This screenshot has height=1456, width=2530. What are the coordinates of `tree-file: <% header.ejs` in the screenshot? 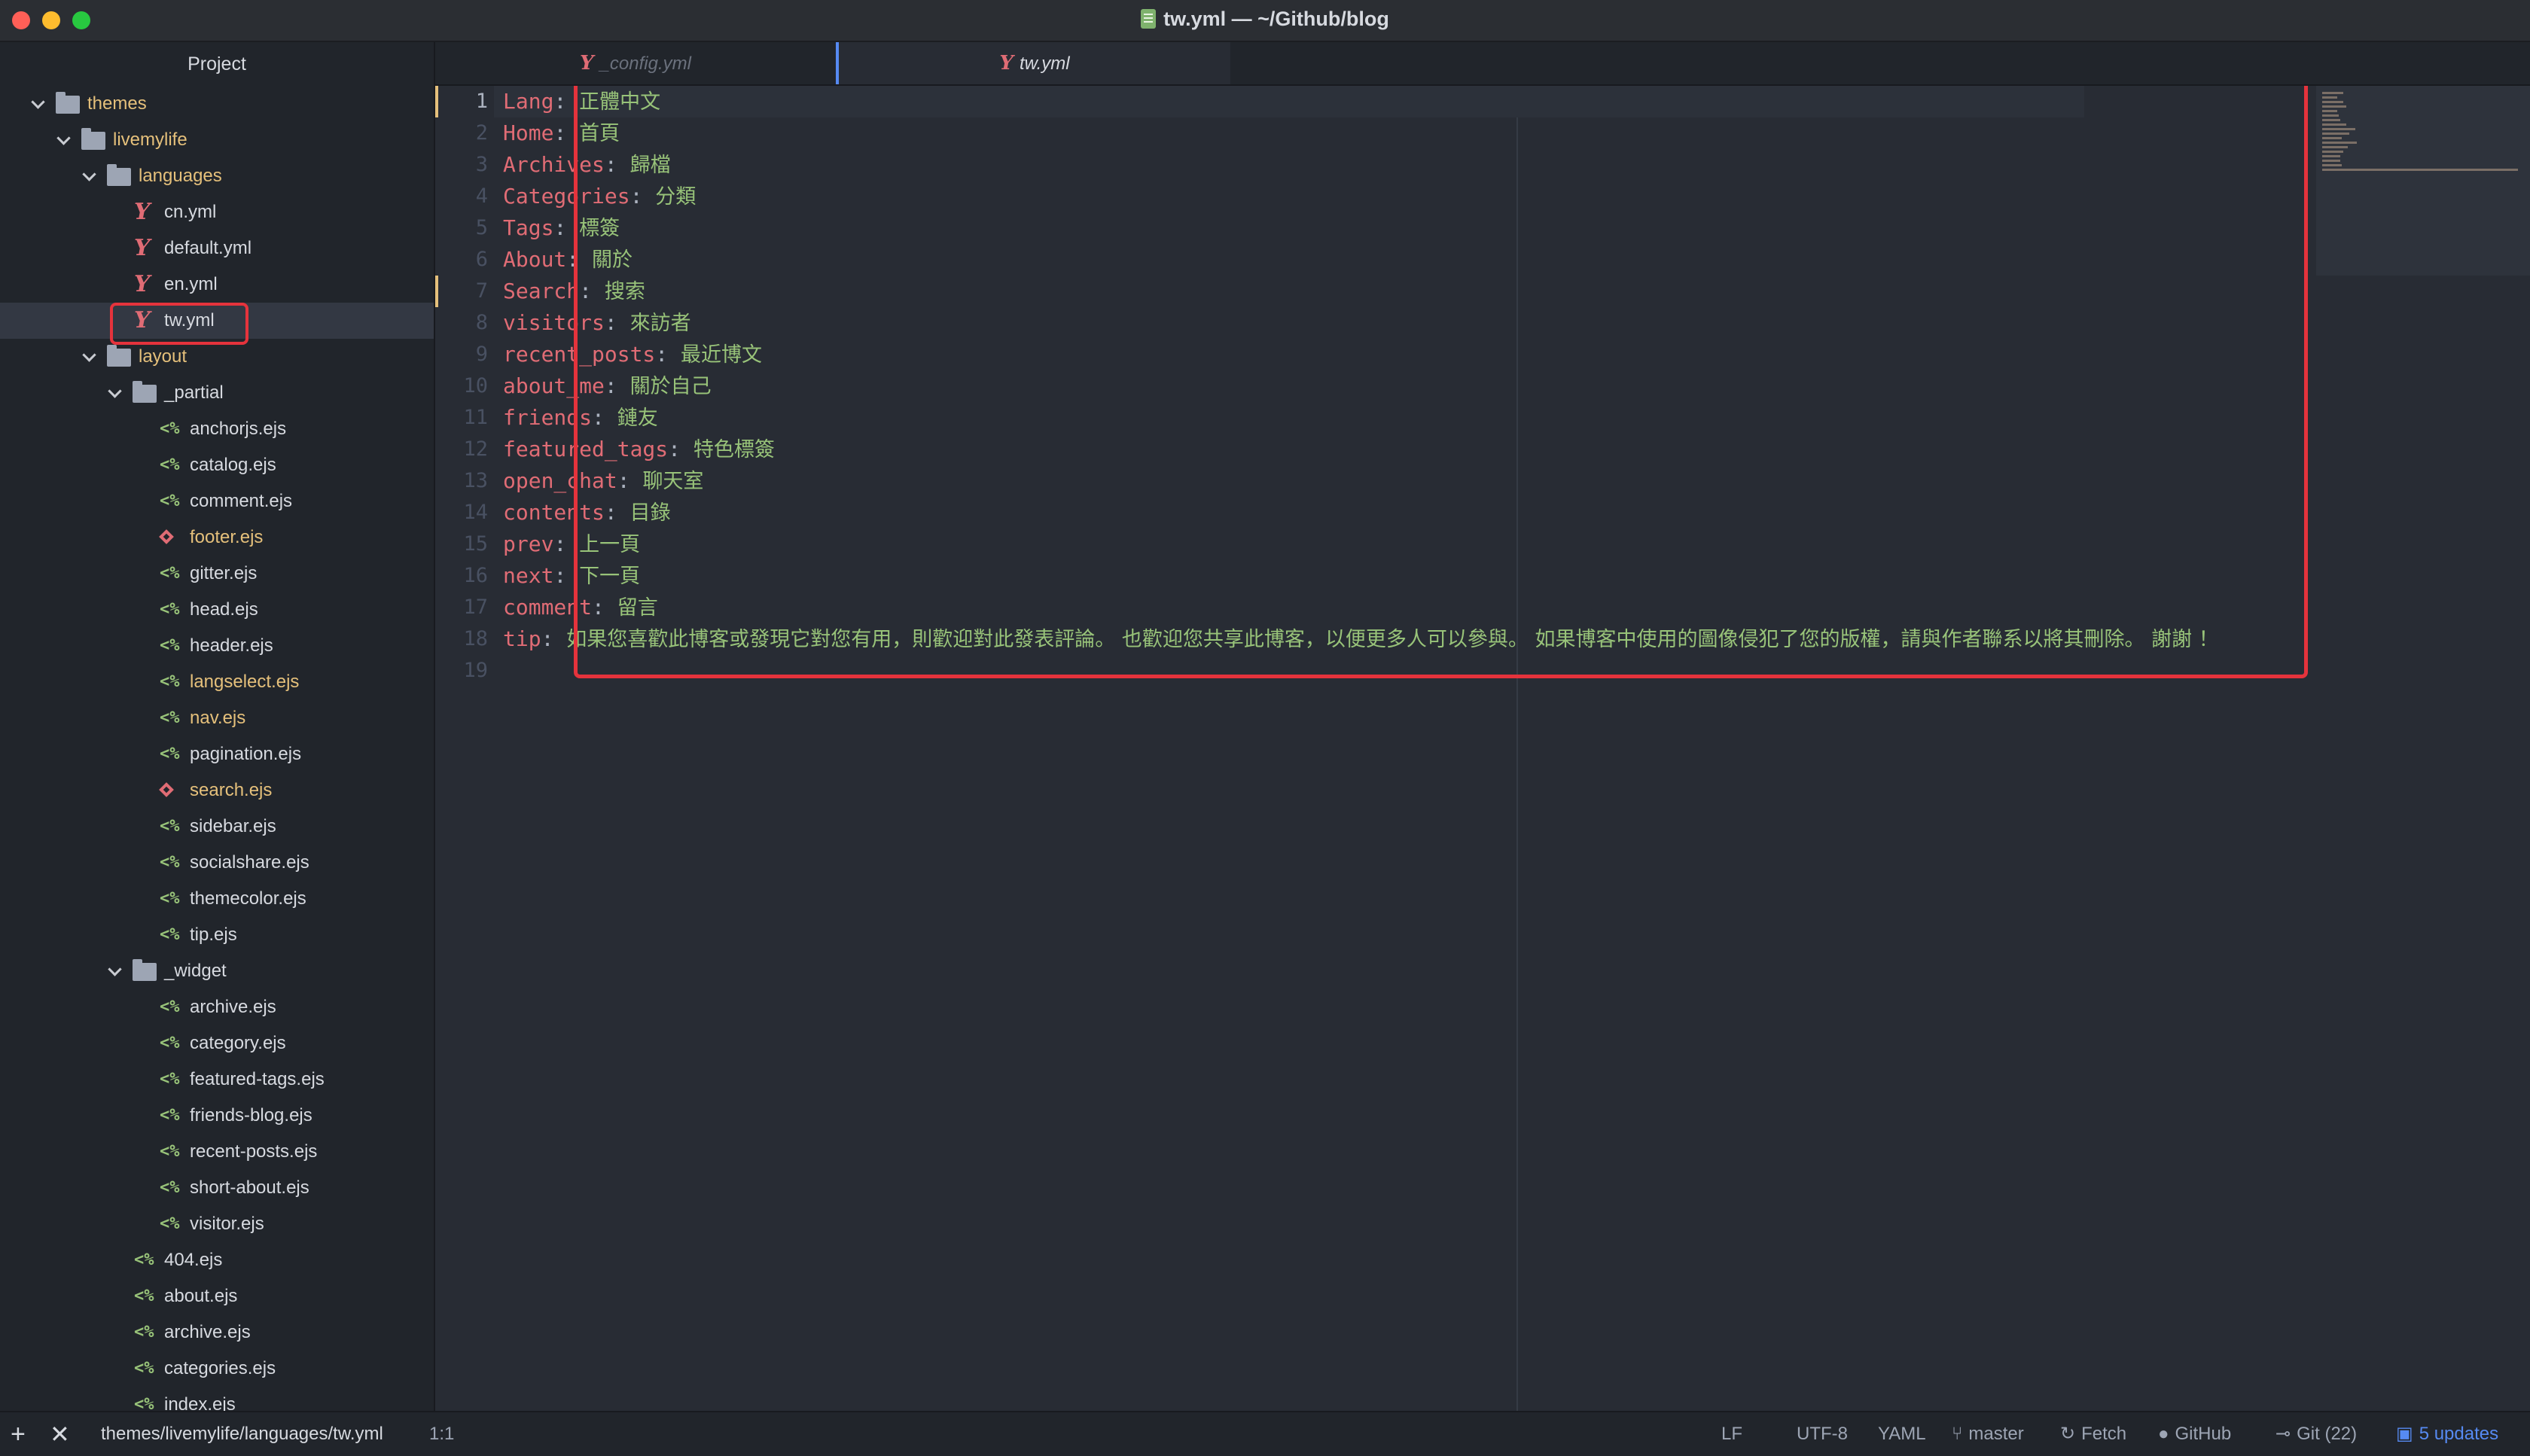 It's located at (217, 646).